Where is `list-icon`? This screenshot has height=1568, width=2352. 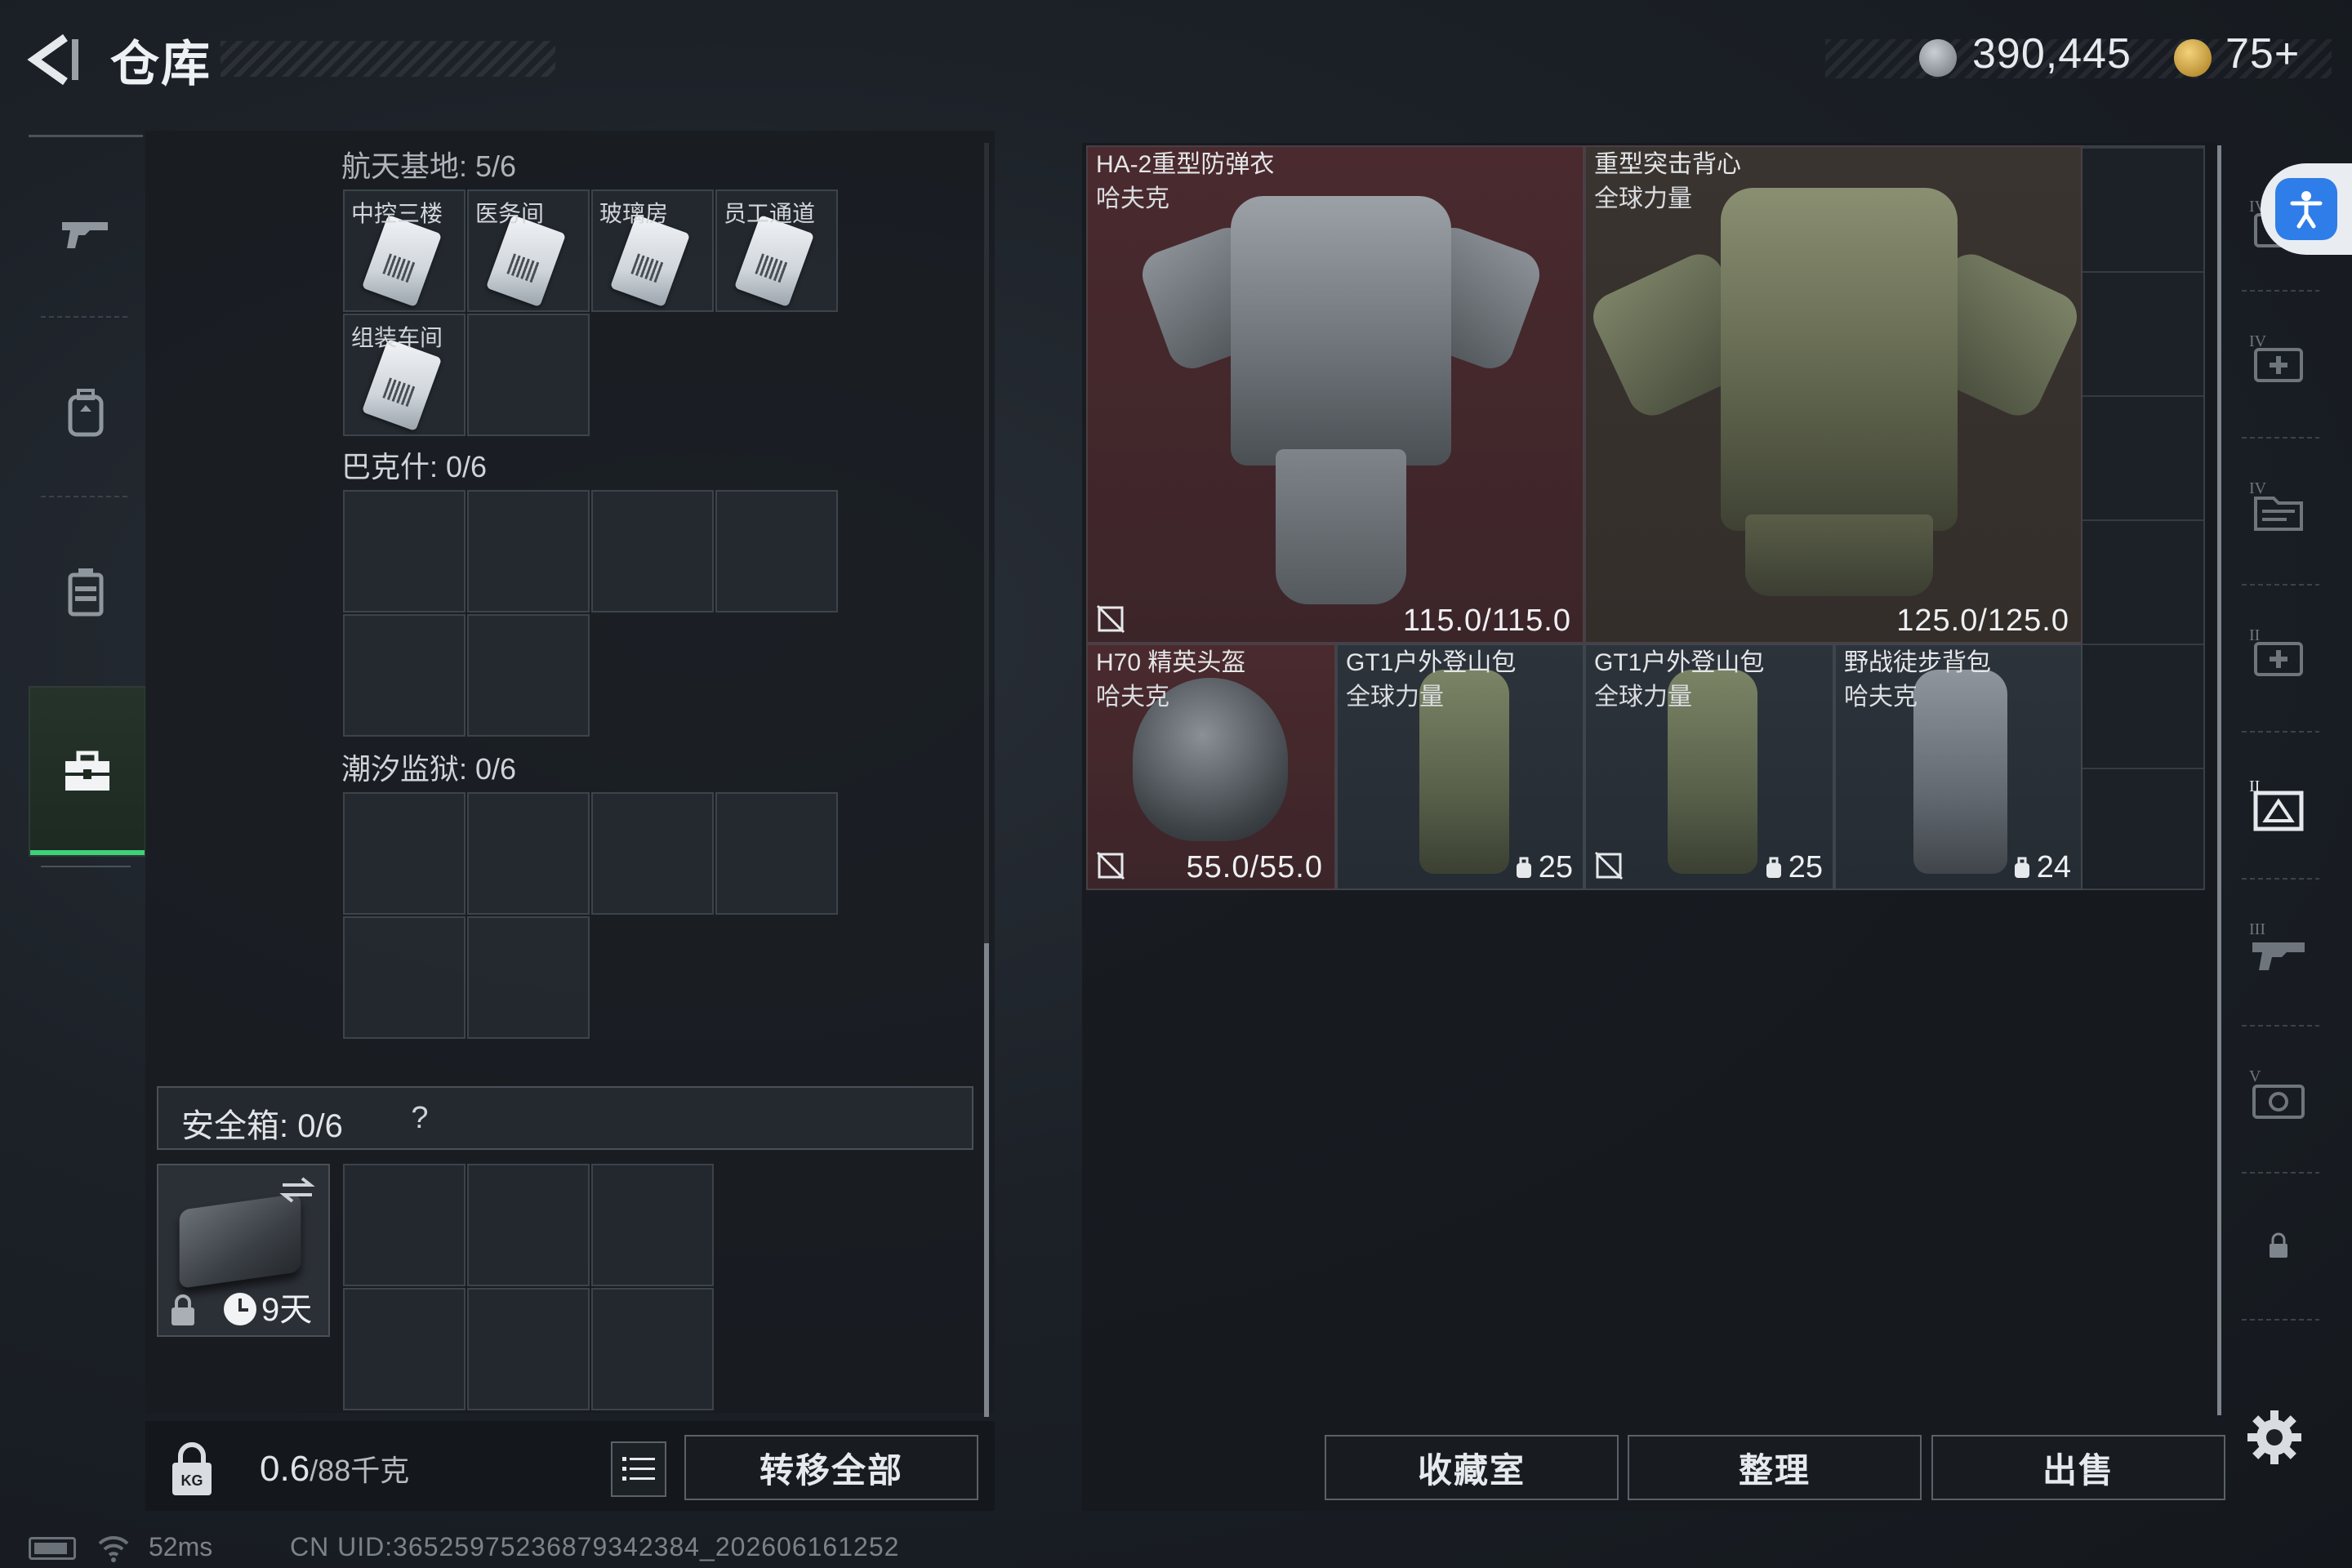
list-icon is located at coordinates (638, 1469).